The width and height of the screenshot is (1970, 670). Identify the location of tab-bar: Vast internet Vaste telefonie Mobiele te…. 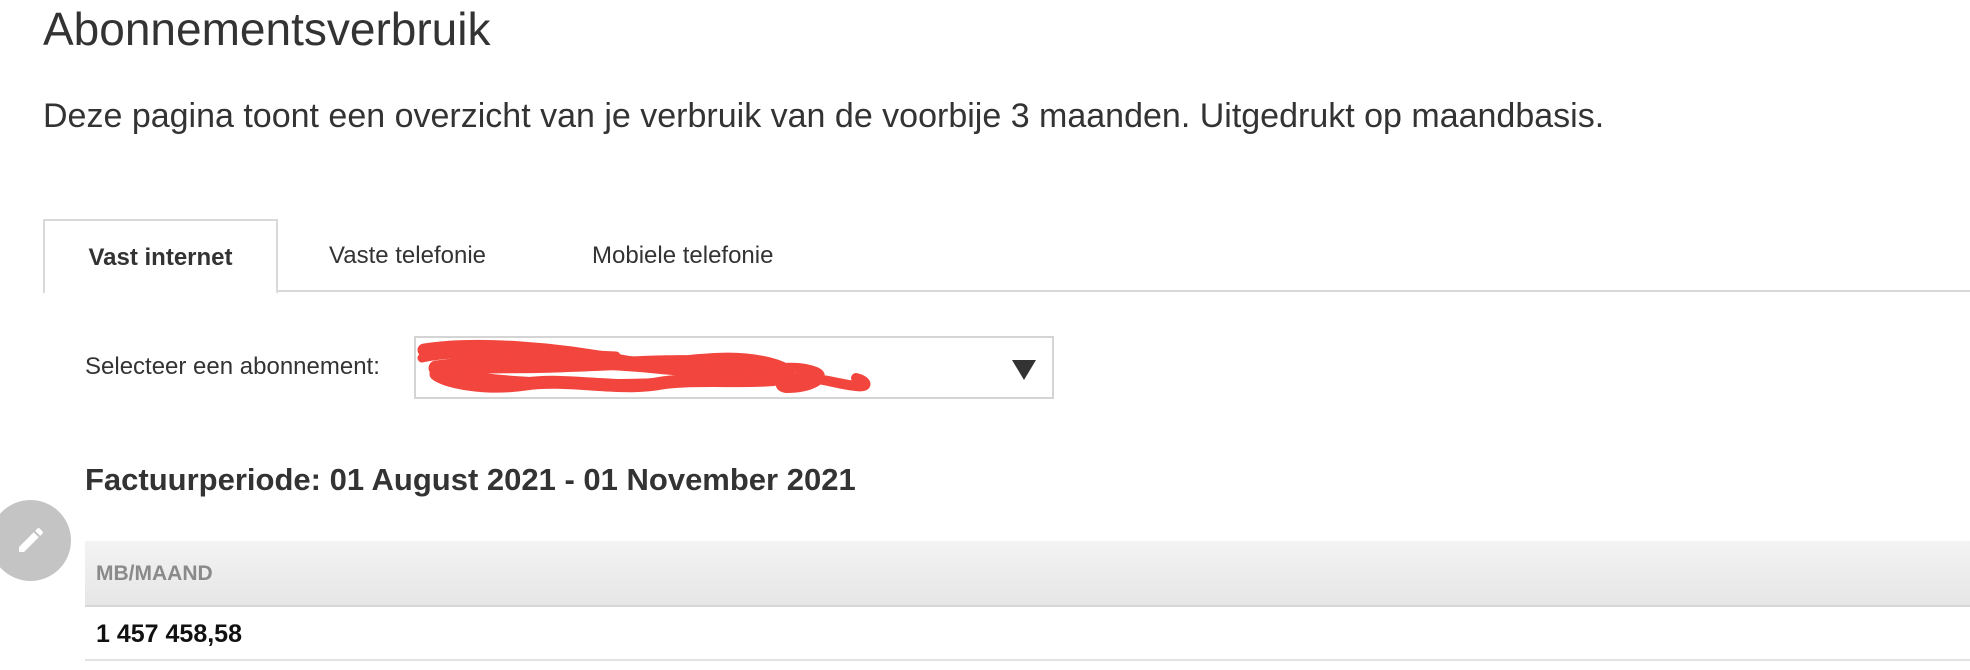
(1006, 256).